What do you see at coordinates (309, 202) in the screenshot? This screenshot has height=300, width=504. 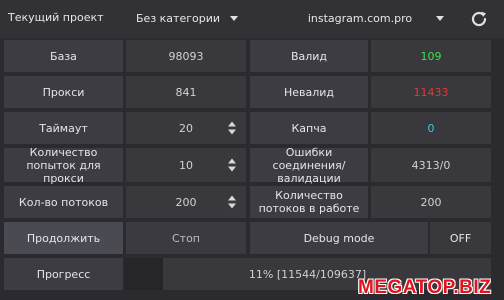 I see `threads-working-label: Количество потоков в работе` at bounding box center [309, 202].